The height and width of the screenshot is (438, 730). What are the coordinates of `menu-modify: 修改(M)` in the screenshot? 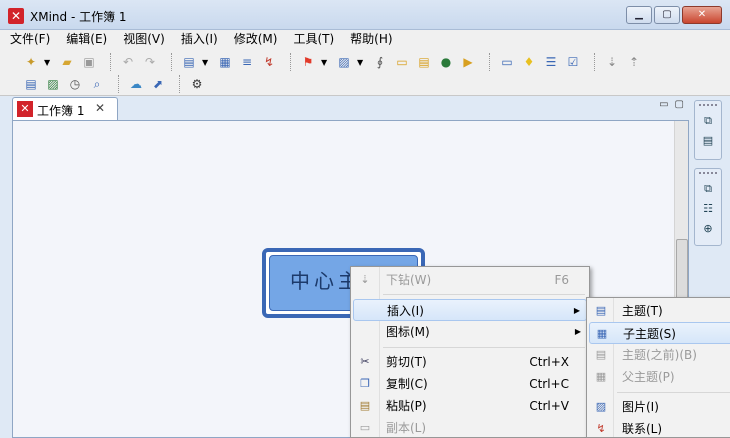 It's located at (254, 39).